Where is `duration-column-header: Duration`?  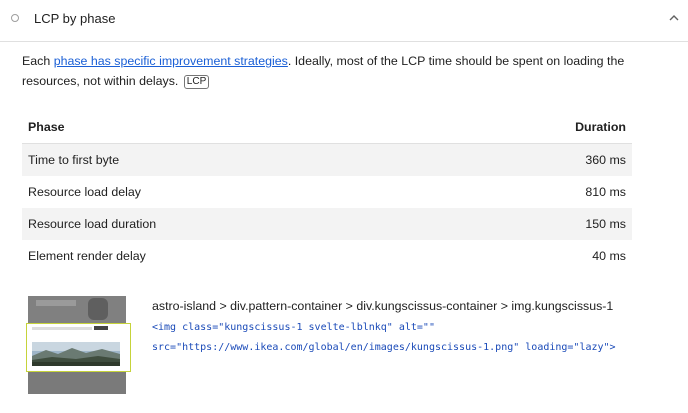 duration-column-header: Duration is located at coordinates (537, 127).